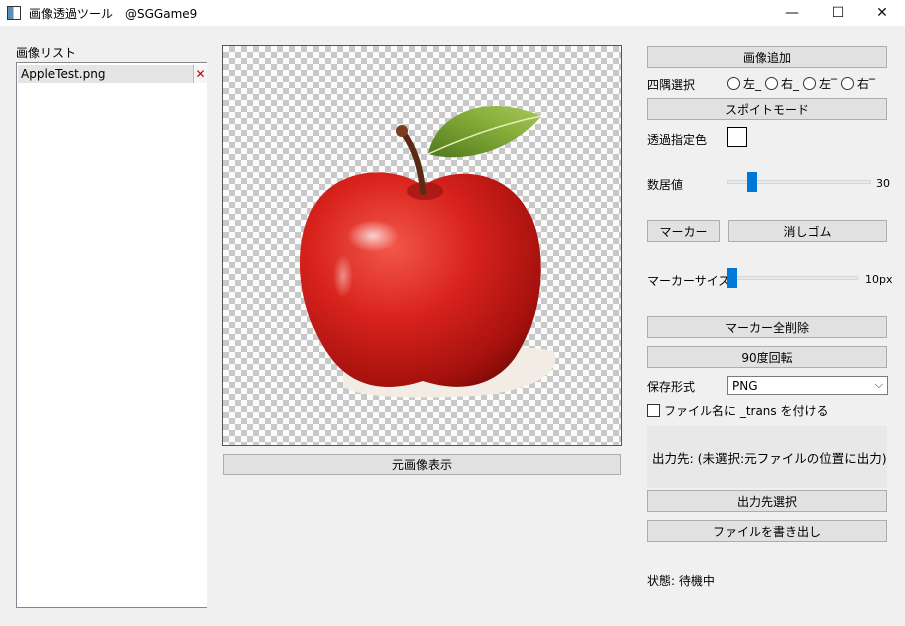 The width and height of the screenshot is (905, 626). Describe the element at coordinates (732, 278) in the screenshot. I see `marker-size-slider-thumb` at that location.